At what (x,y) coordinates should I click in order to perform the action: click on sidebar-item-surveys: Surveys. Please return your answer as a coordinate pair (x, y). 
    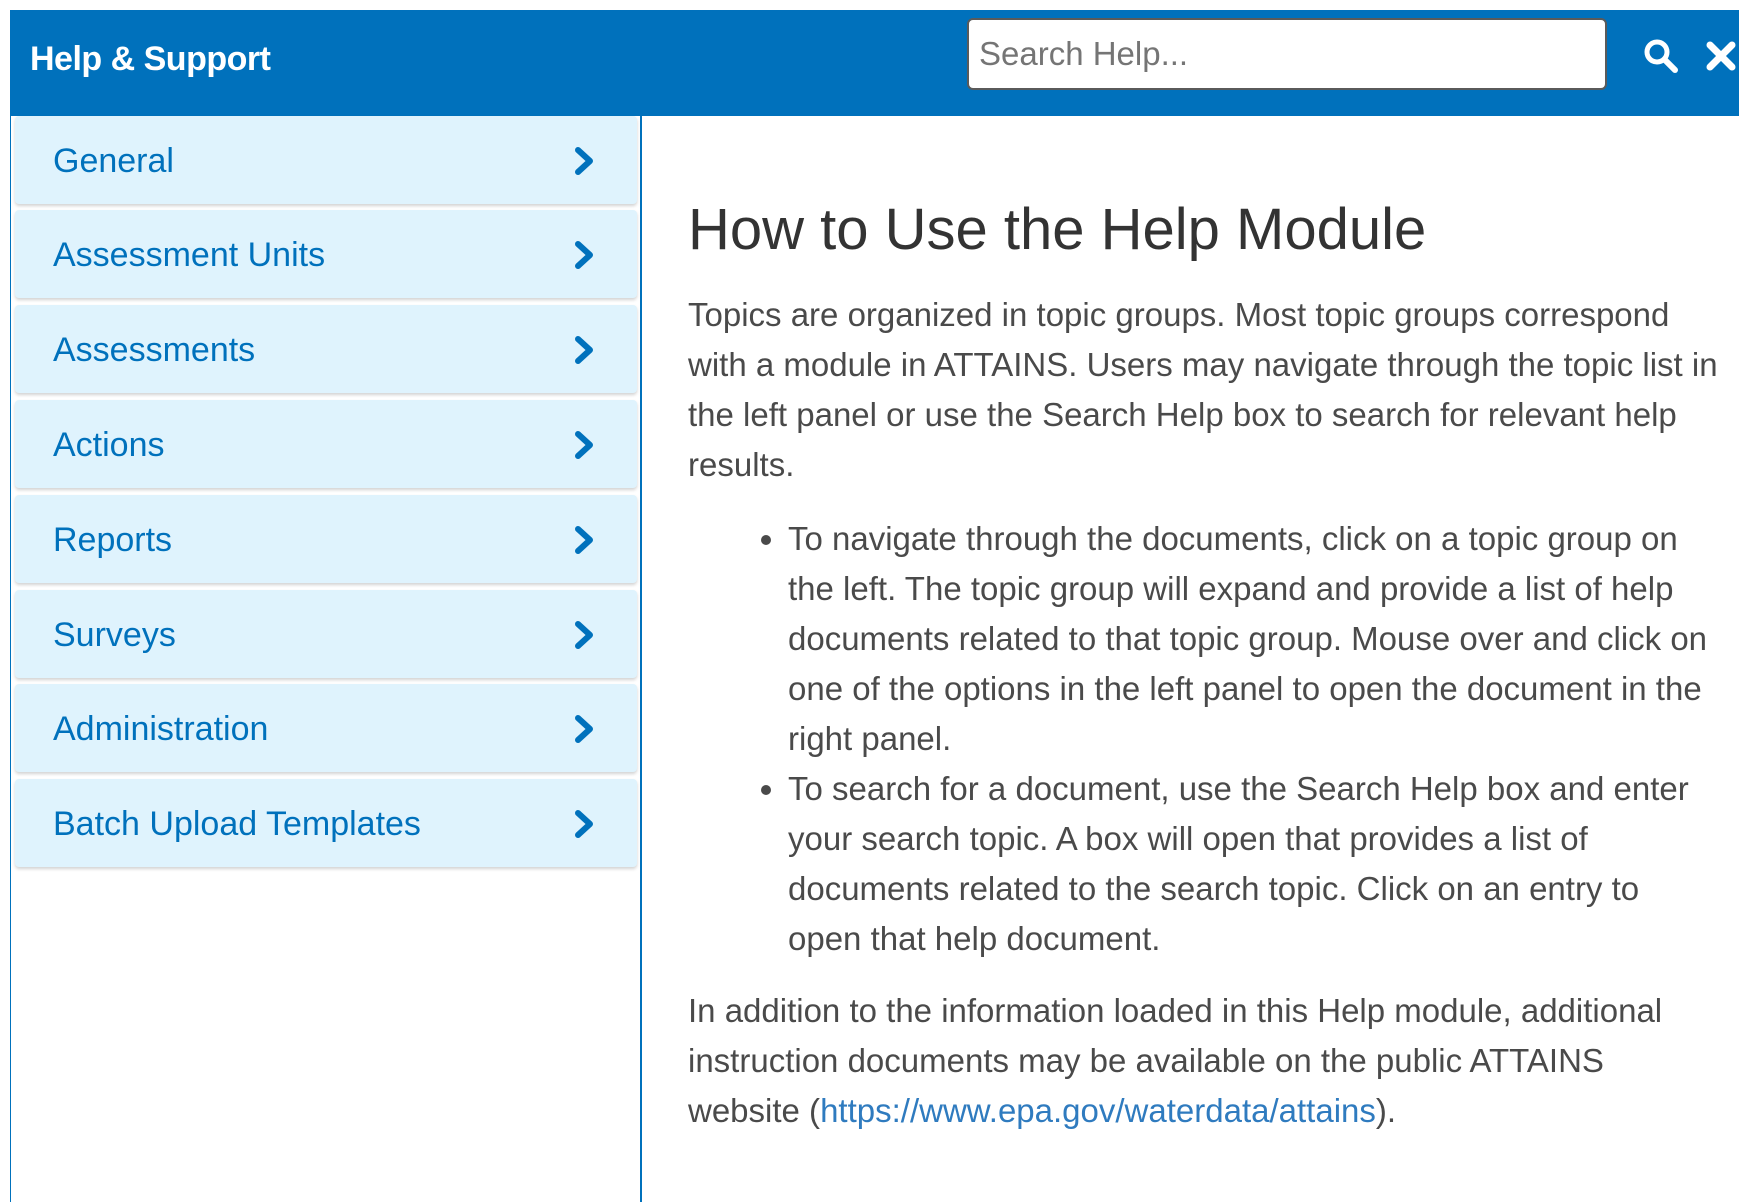
    Looking at the image, I should click on (326, 634).